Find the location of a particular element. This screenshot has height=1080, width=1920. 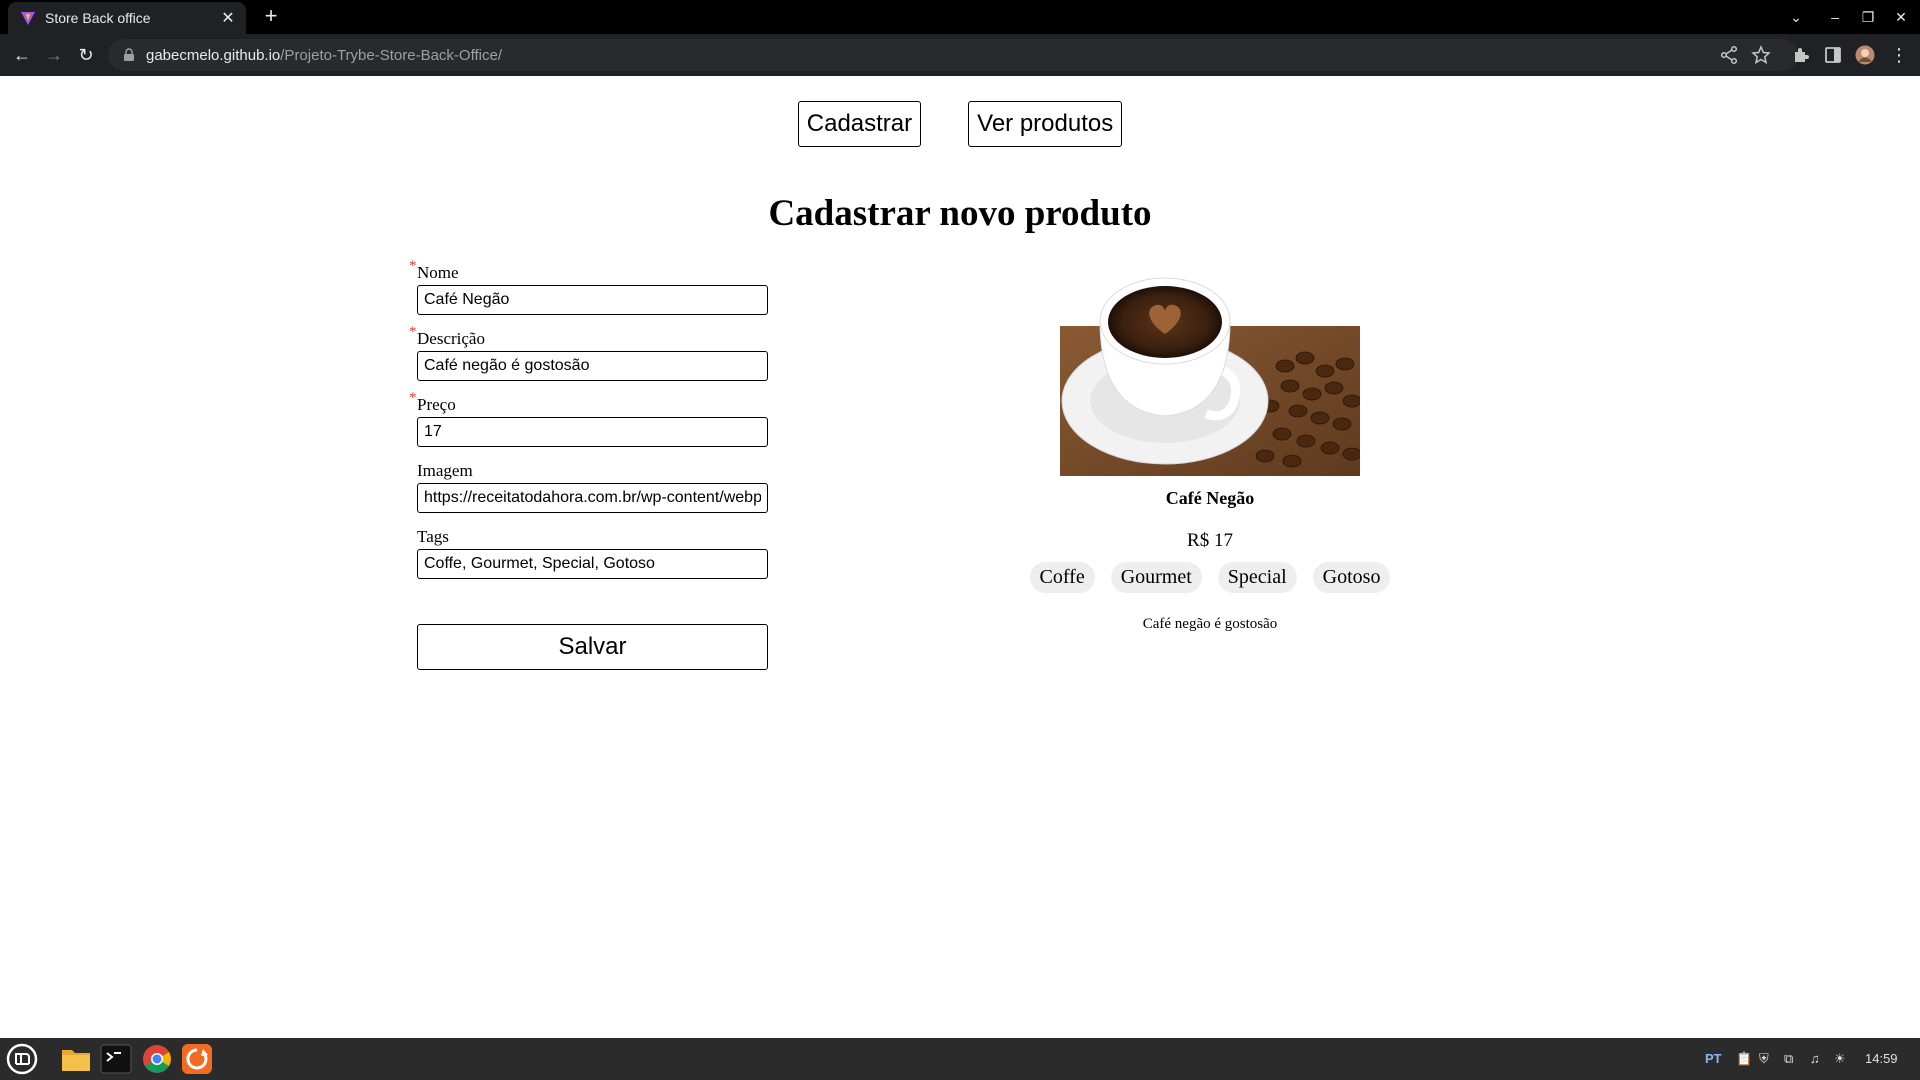

mint-menu-icon is located at coordinates (22, 1059).